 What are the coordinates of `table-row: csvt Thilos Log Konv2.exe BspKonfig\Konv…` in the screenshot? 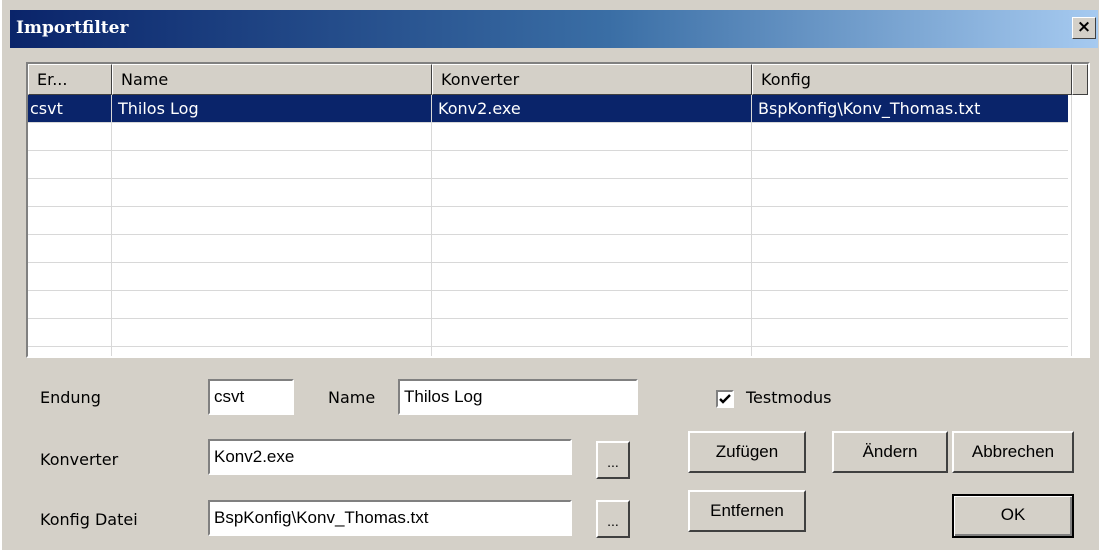 It's located at (548, 109).